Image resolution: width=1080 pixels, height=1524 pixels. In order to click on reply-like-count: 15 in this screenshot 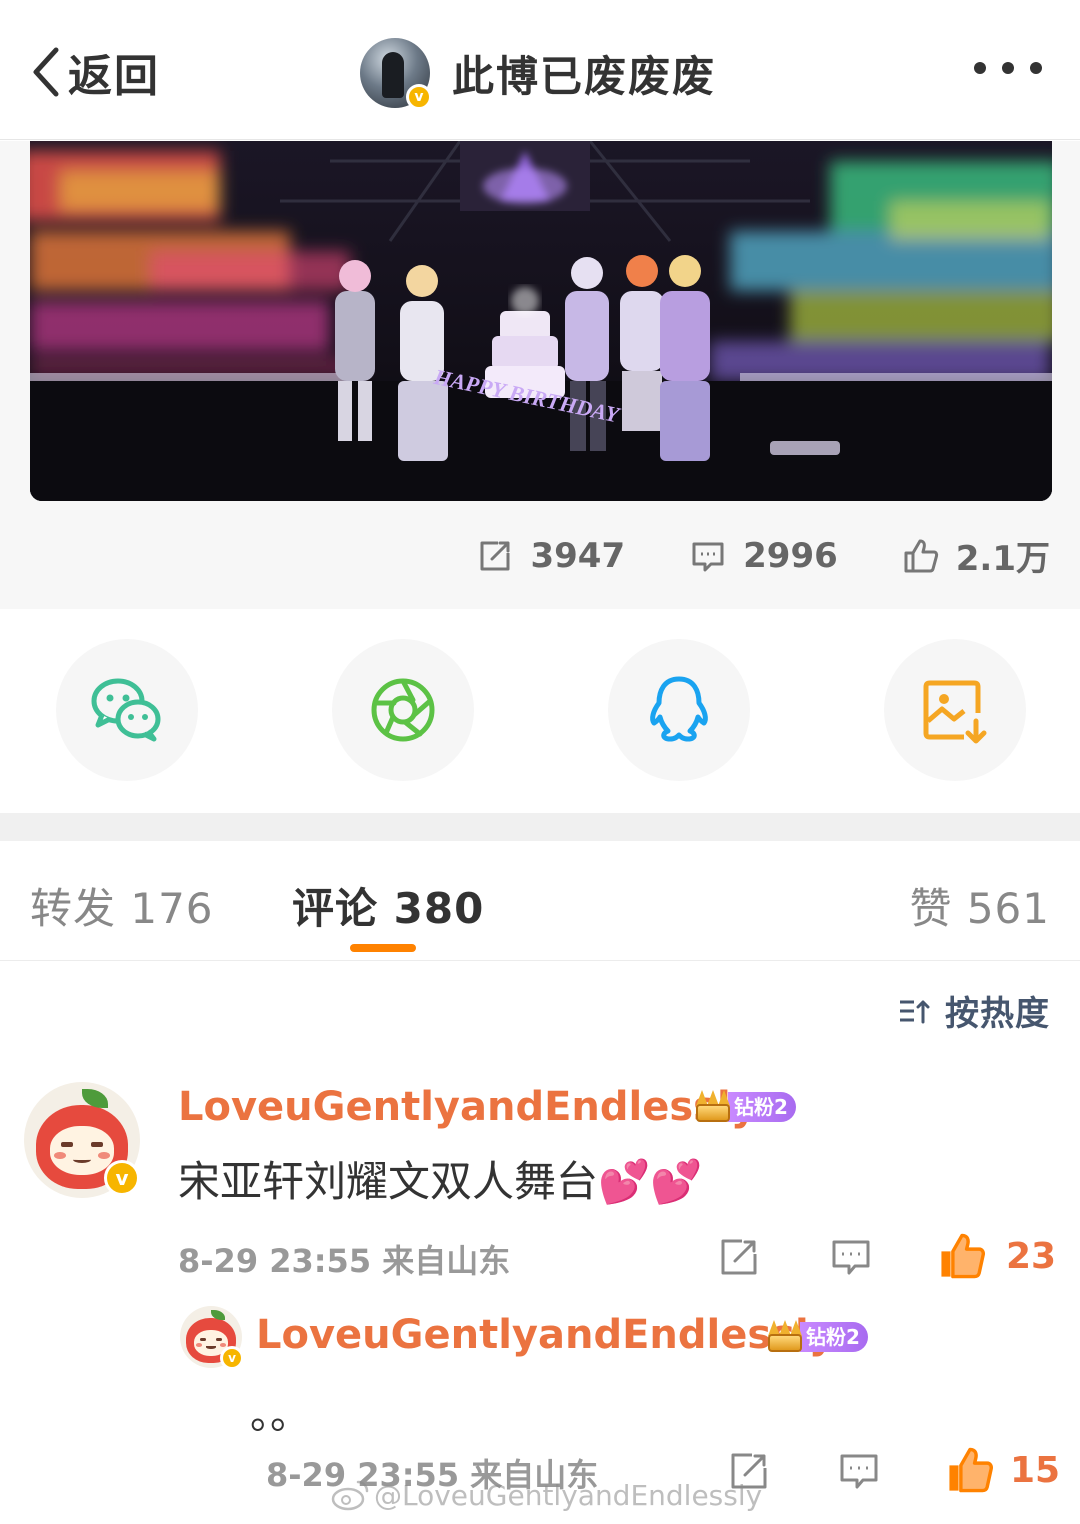, I will do `click(1035, 1470)`.